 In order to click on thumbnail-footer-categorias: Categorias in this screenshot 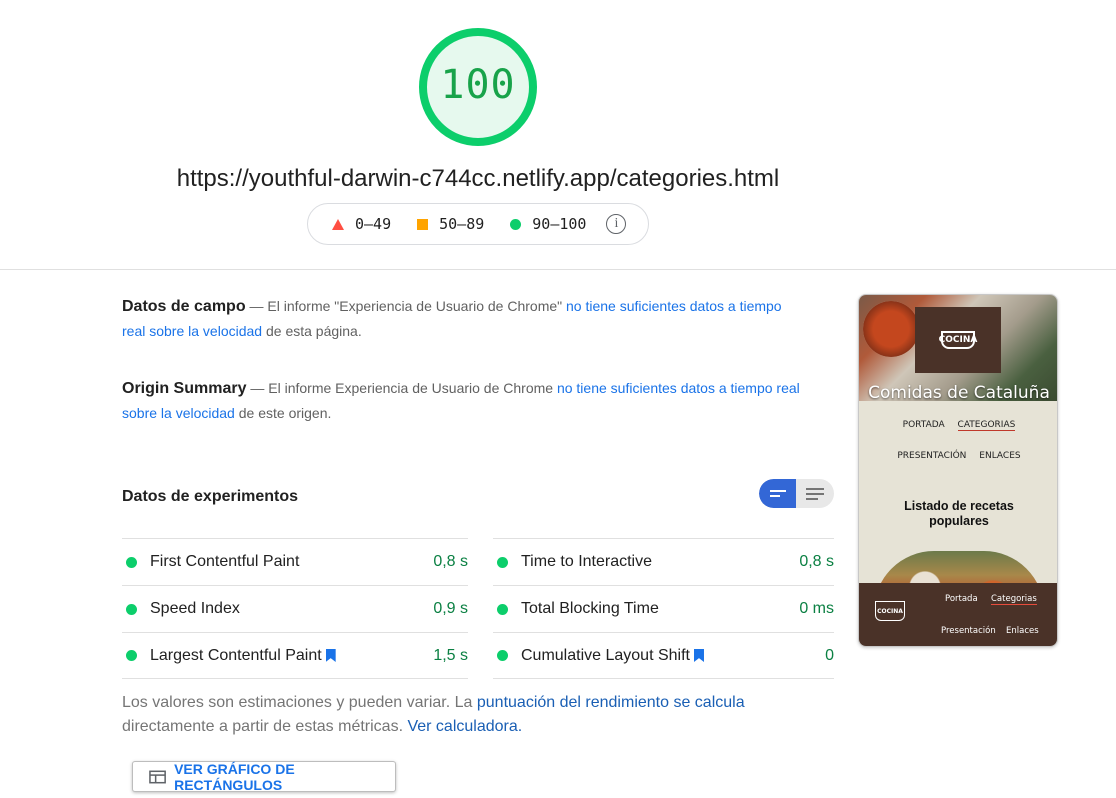, I will do `click(1014, 599)`.